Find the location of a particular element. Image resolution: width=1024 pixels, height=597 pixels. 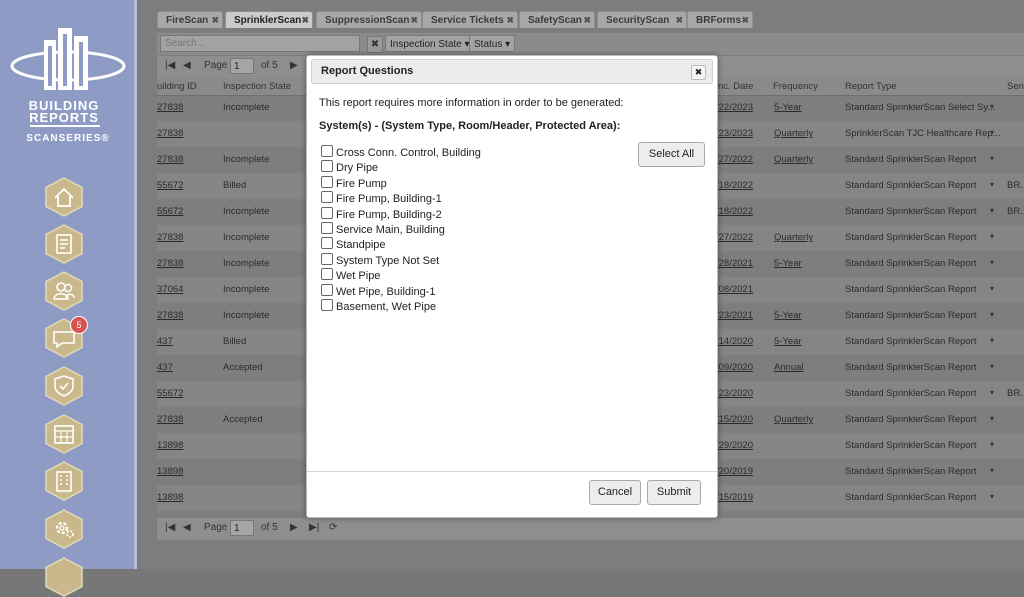

date-cell: /23/2021 is located at coordinates (734, 315).